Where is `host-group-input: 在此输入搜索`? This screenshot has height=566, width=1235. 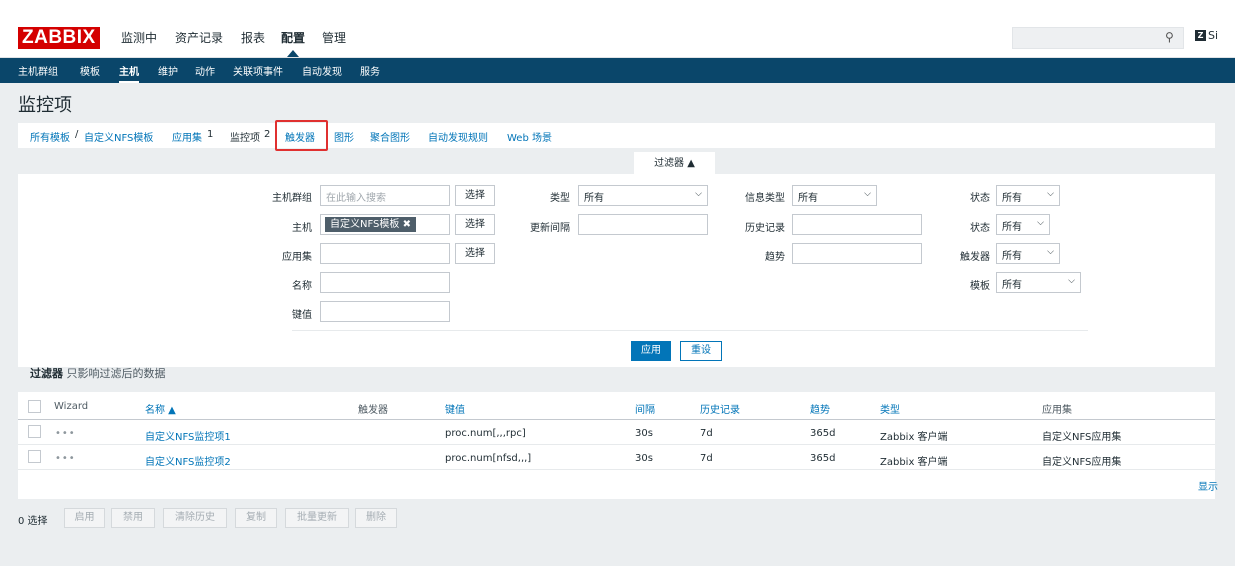
host-group-input: 在此输入搜索 is located at coordinates (385, 195).